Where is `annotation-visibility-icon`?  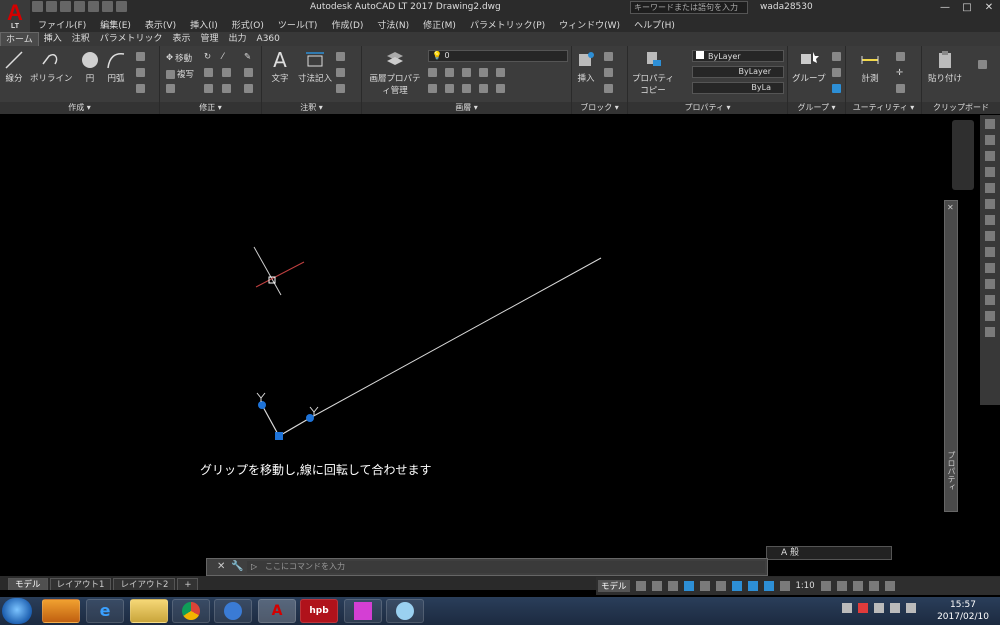
annotation-visibility-icon is located at coordinates (768, 586).